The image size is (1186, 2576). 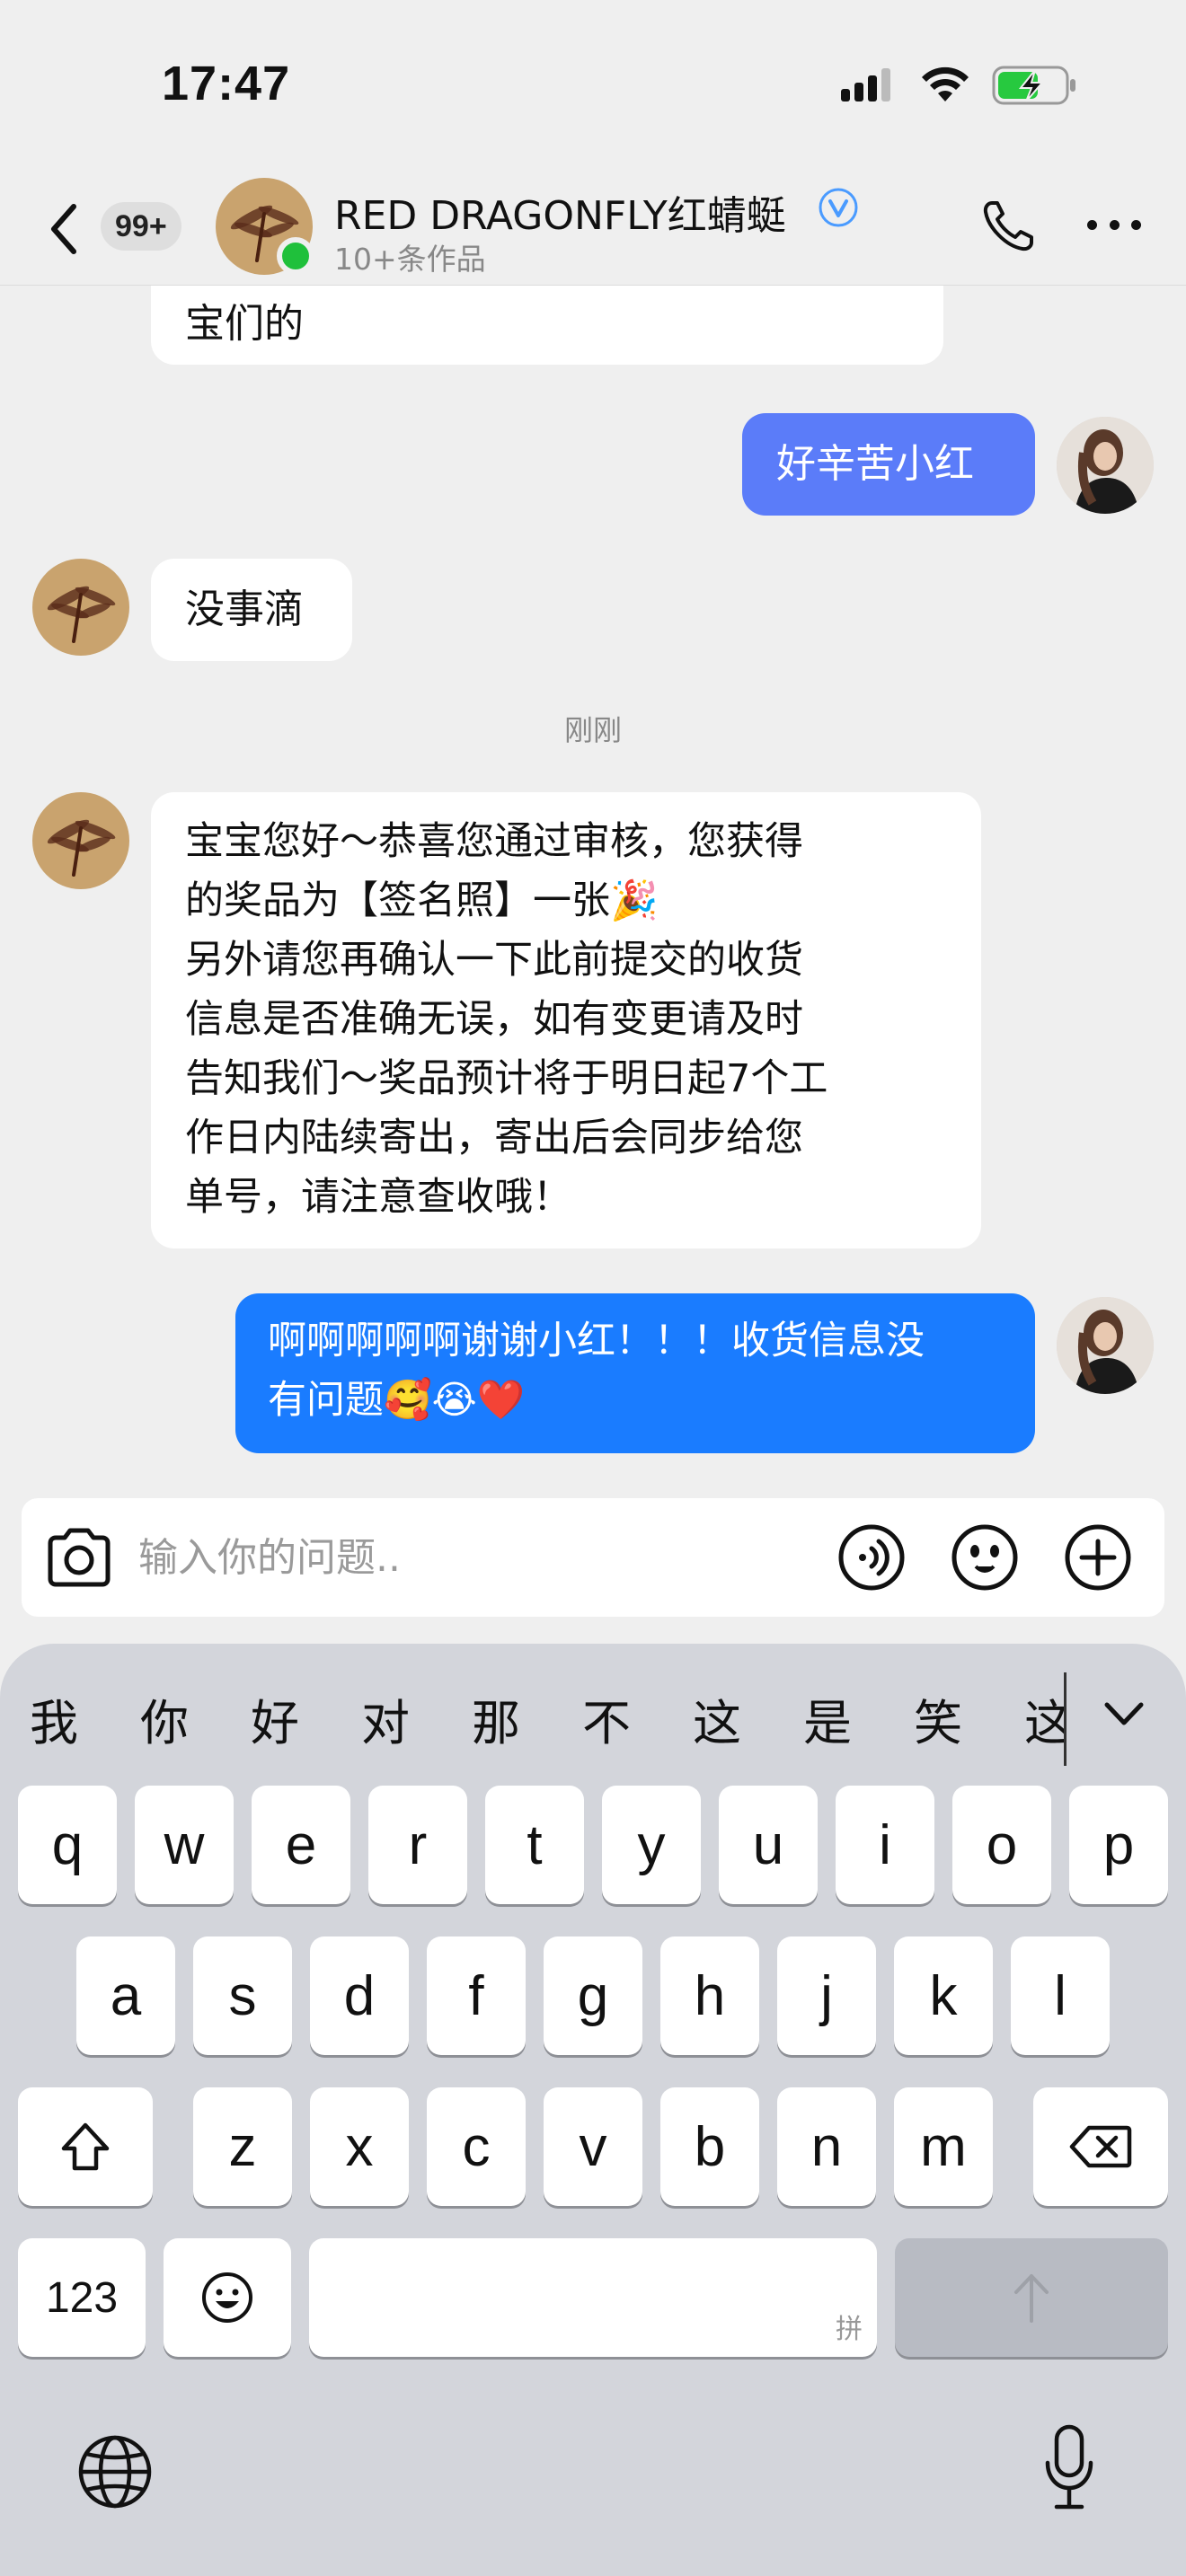 What do you see at coordinates (1033, 85) in the screenshot?
I see `battery-charging-icon` at bounding box center [1033, 85].